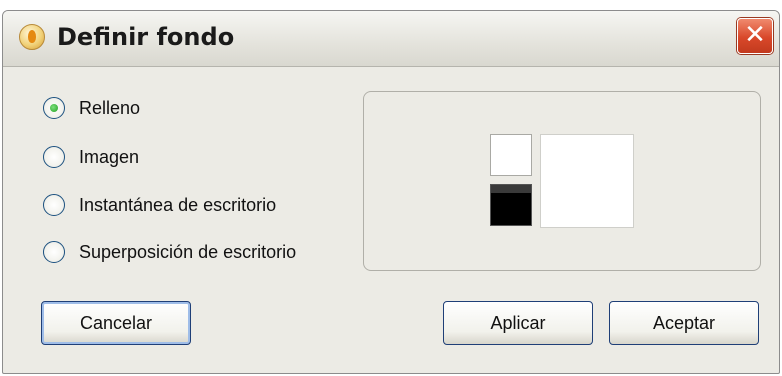  What do you see at coordinates (110, 107) in the screenshot?
I see `option-label: Relleno` at bounding box center [110, 107].